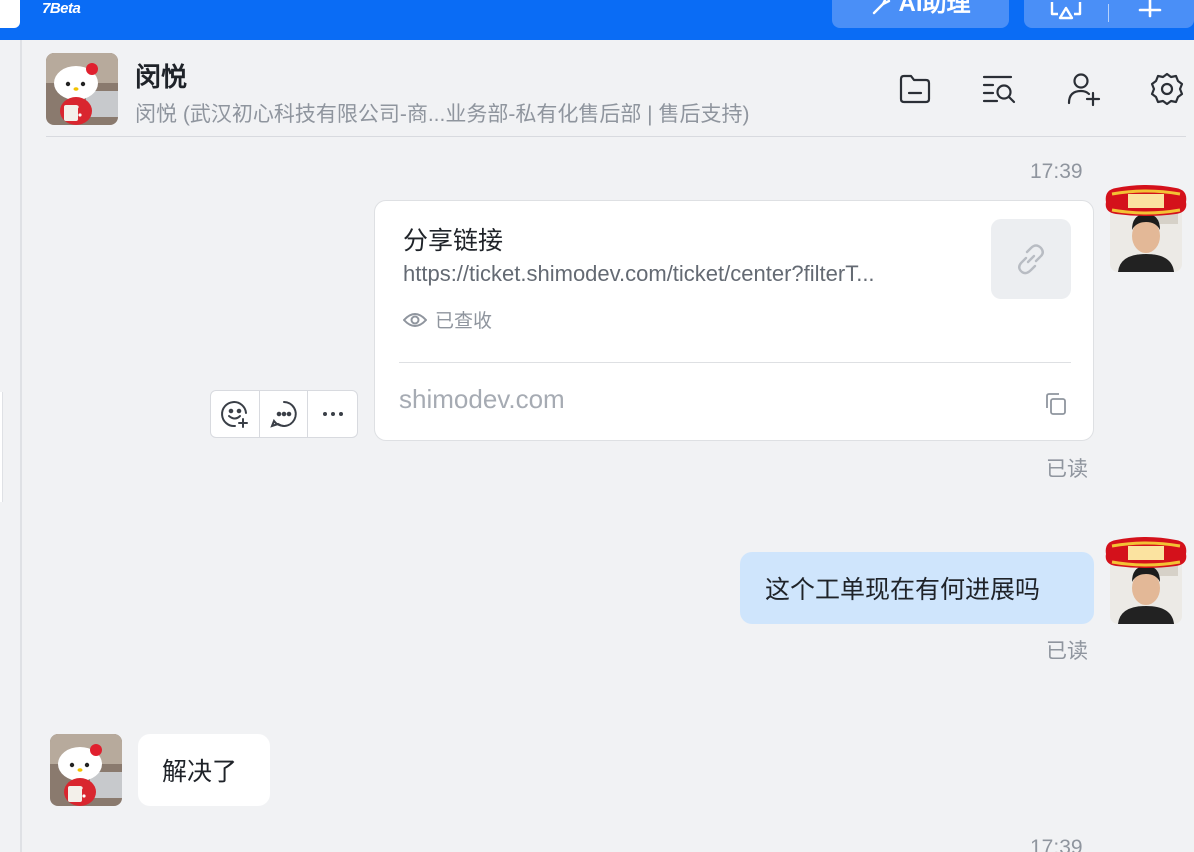 The image size is (1194, 852). I want to click on contact-org: 闵悦 (武汉初心科技有限公司-商...业务部-私有化售后部 | 售后支持), so click(442, 114).